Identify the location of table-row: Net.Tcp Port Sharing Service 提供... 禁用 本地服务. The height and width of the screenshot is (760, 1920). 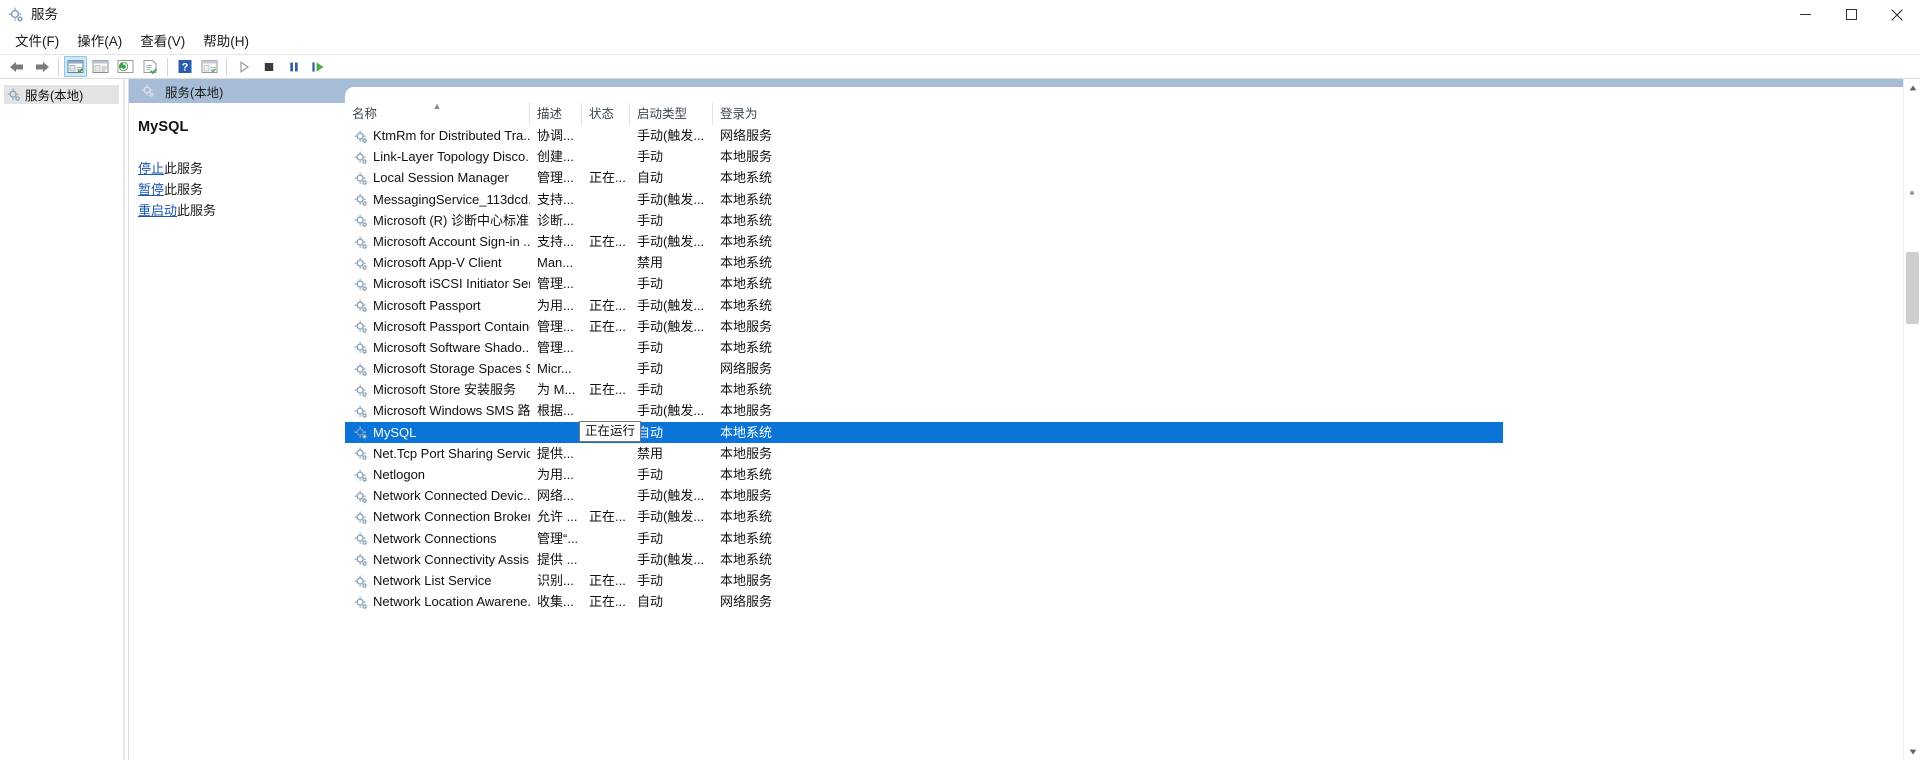
(1132, 453).